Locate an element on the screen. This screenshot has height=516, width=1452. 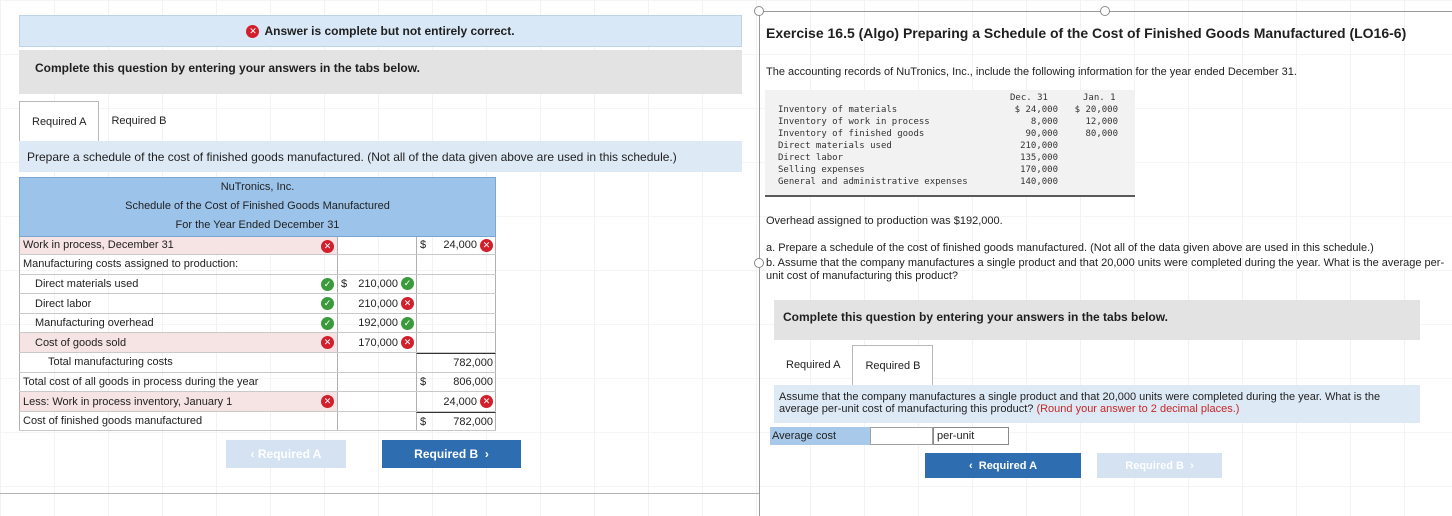
button-label: Required B is located at coordinates (1154, 465).